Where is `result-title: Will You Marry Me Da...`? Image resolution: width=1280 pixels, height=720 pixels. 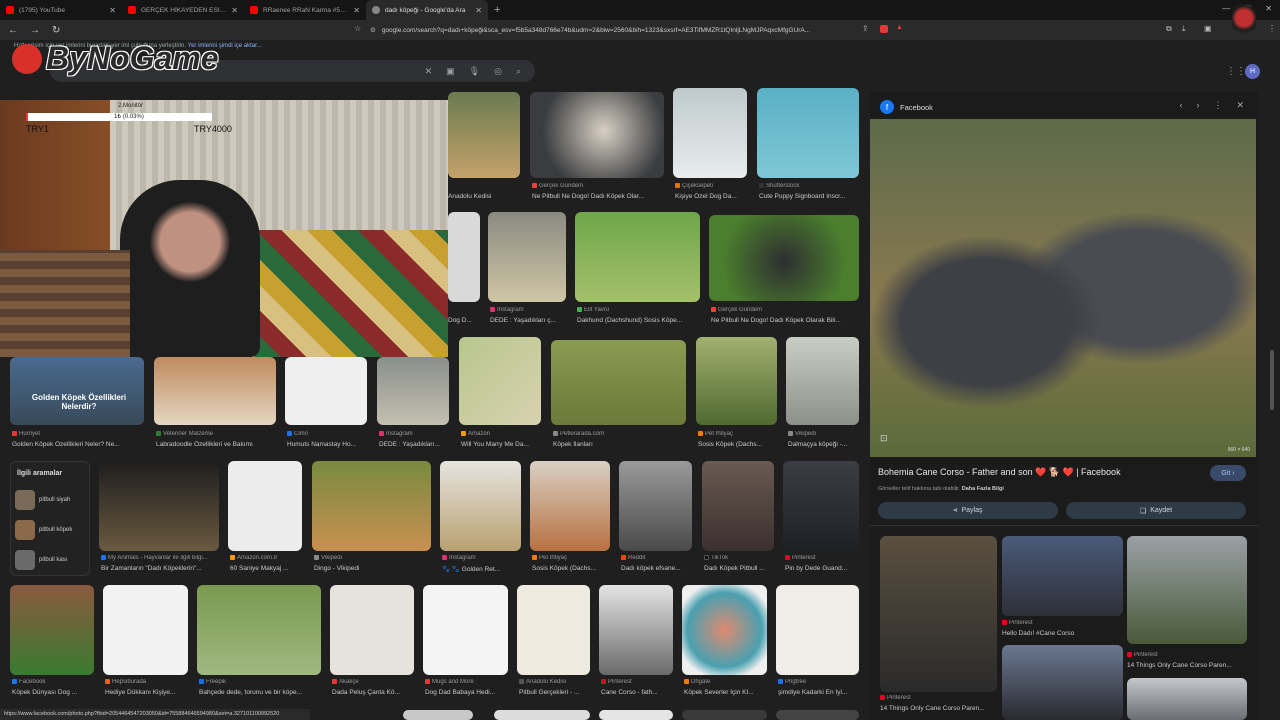 result-title: Will You Marry Me Da... is located at coordinates (501, 444).